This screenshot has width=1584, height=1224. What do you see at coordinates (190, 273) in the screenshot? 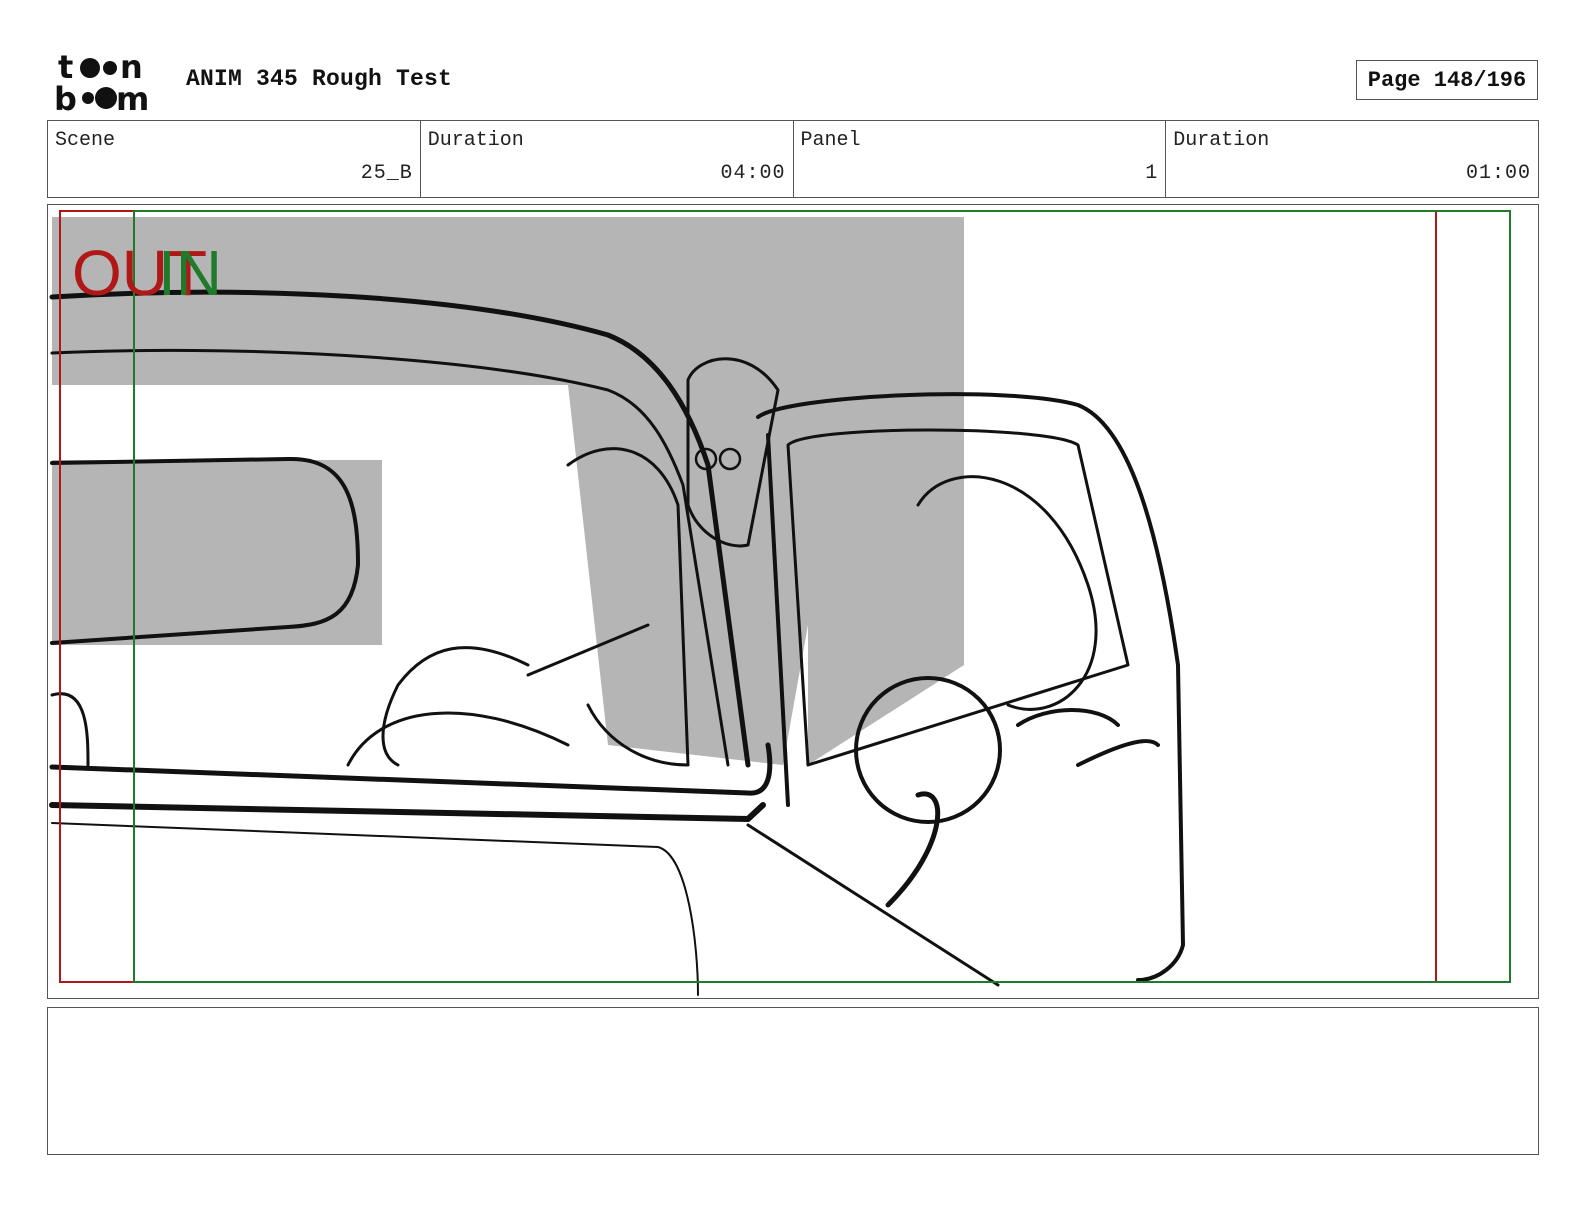
I see `in-label: IN` at bounding box center [190, 273].